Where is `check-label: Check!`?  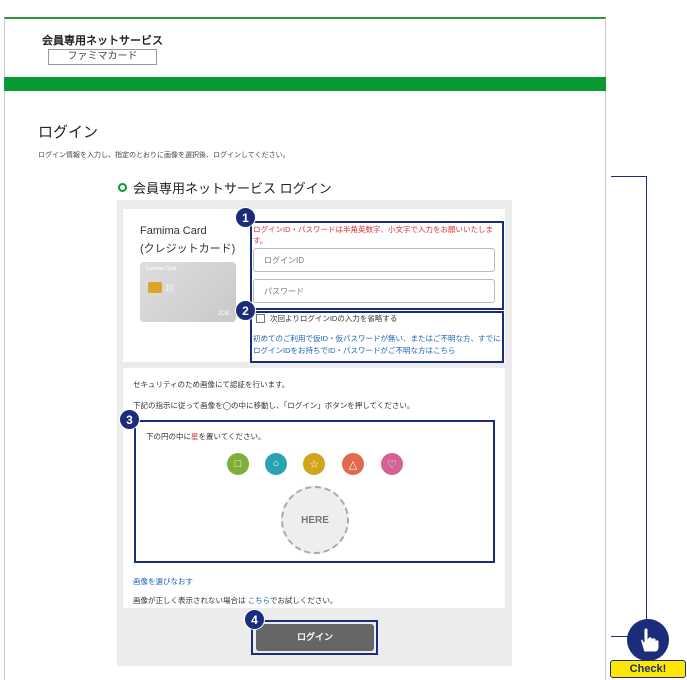 check-label: Check! is located at coordinates (648, 669).